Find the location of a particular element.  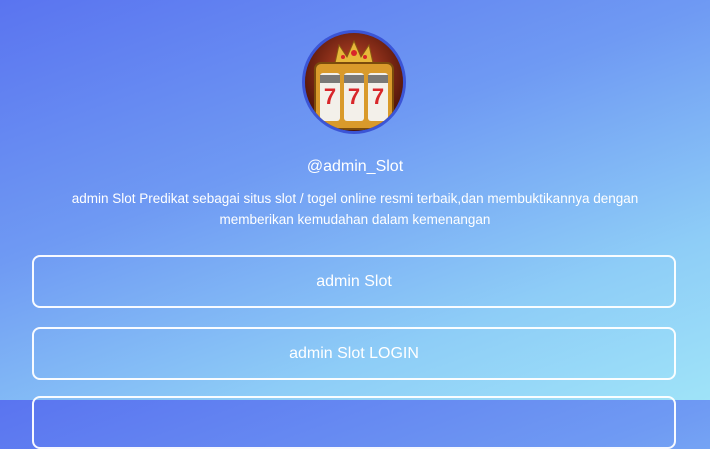

link-button-third is located at coordinates (354, 422).